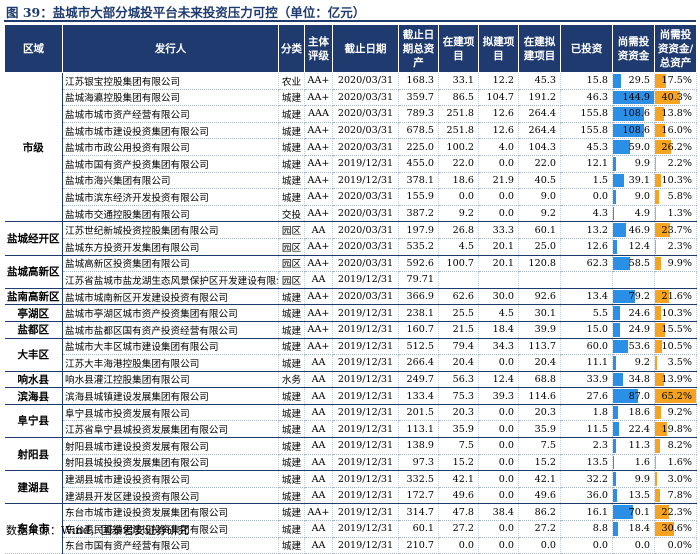 The image size is (700, 554). What do you see at coordinates (171, 246) in the screenshot?
I see `issuer-cell: 盐城东方投资开发集团有限公司` at bounding box center [171, 246].